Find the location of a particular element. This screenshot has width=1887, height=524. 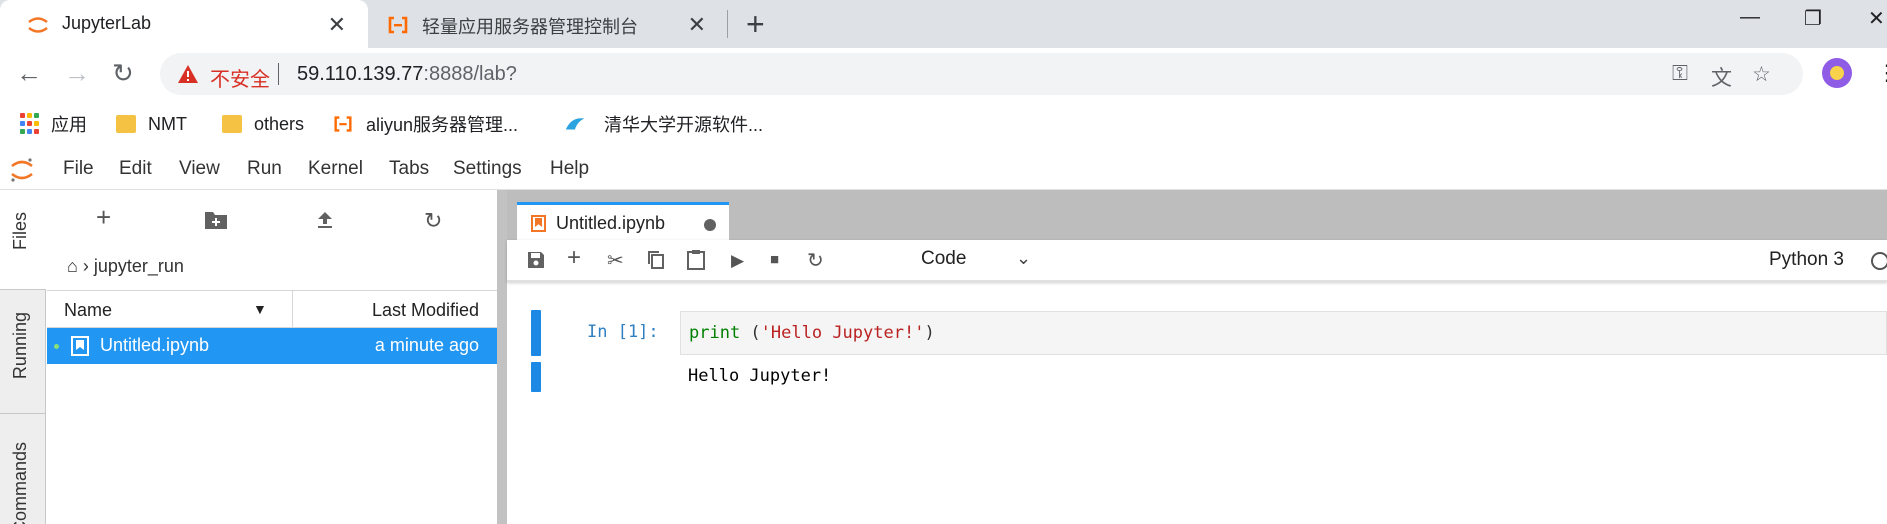

notebook-toolbar: + ✂ ▶ ■ ↻ Code ⌄ Python 3 is located at coordinates (1197, 261).